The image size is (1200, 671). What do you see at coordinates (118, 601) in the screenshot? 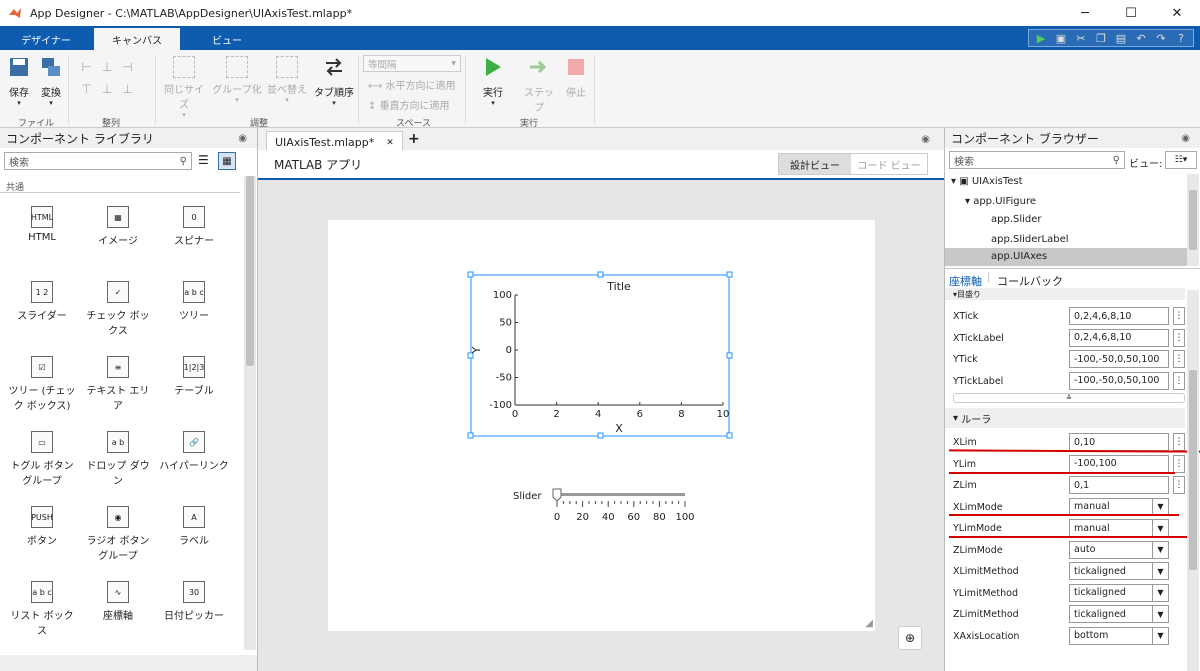
I see `component-item: ∿ 座標軸` at bounding box center [118, 601].